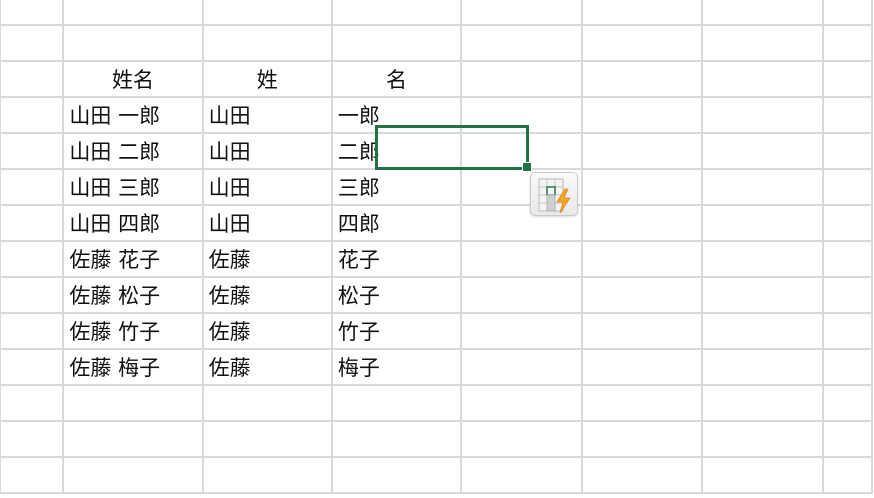 The image size is (874, 498). Describe the element at coordinates (396, 259) in the screenshot. I see `first-name-cell: 花子` at that location.